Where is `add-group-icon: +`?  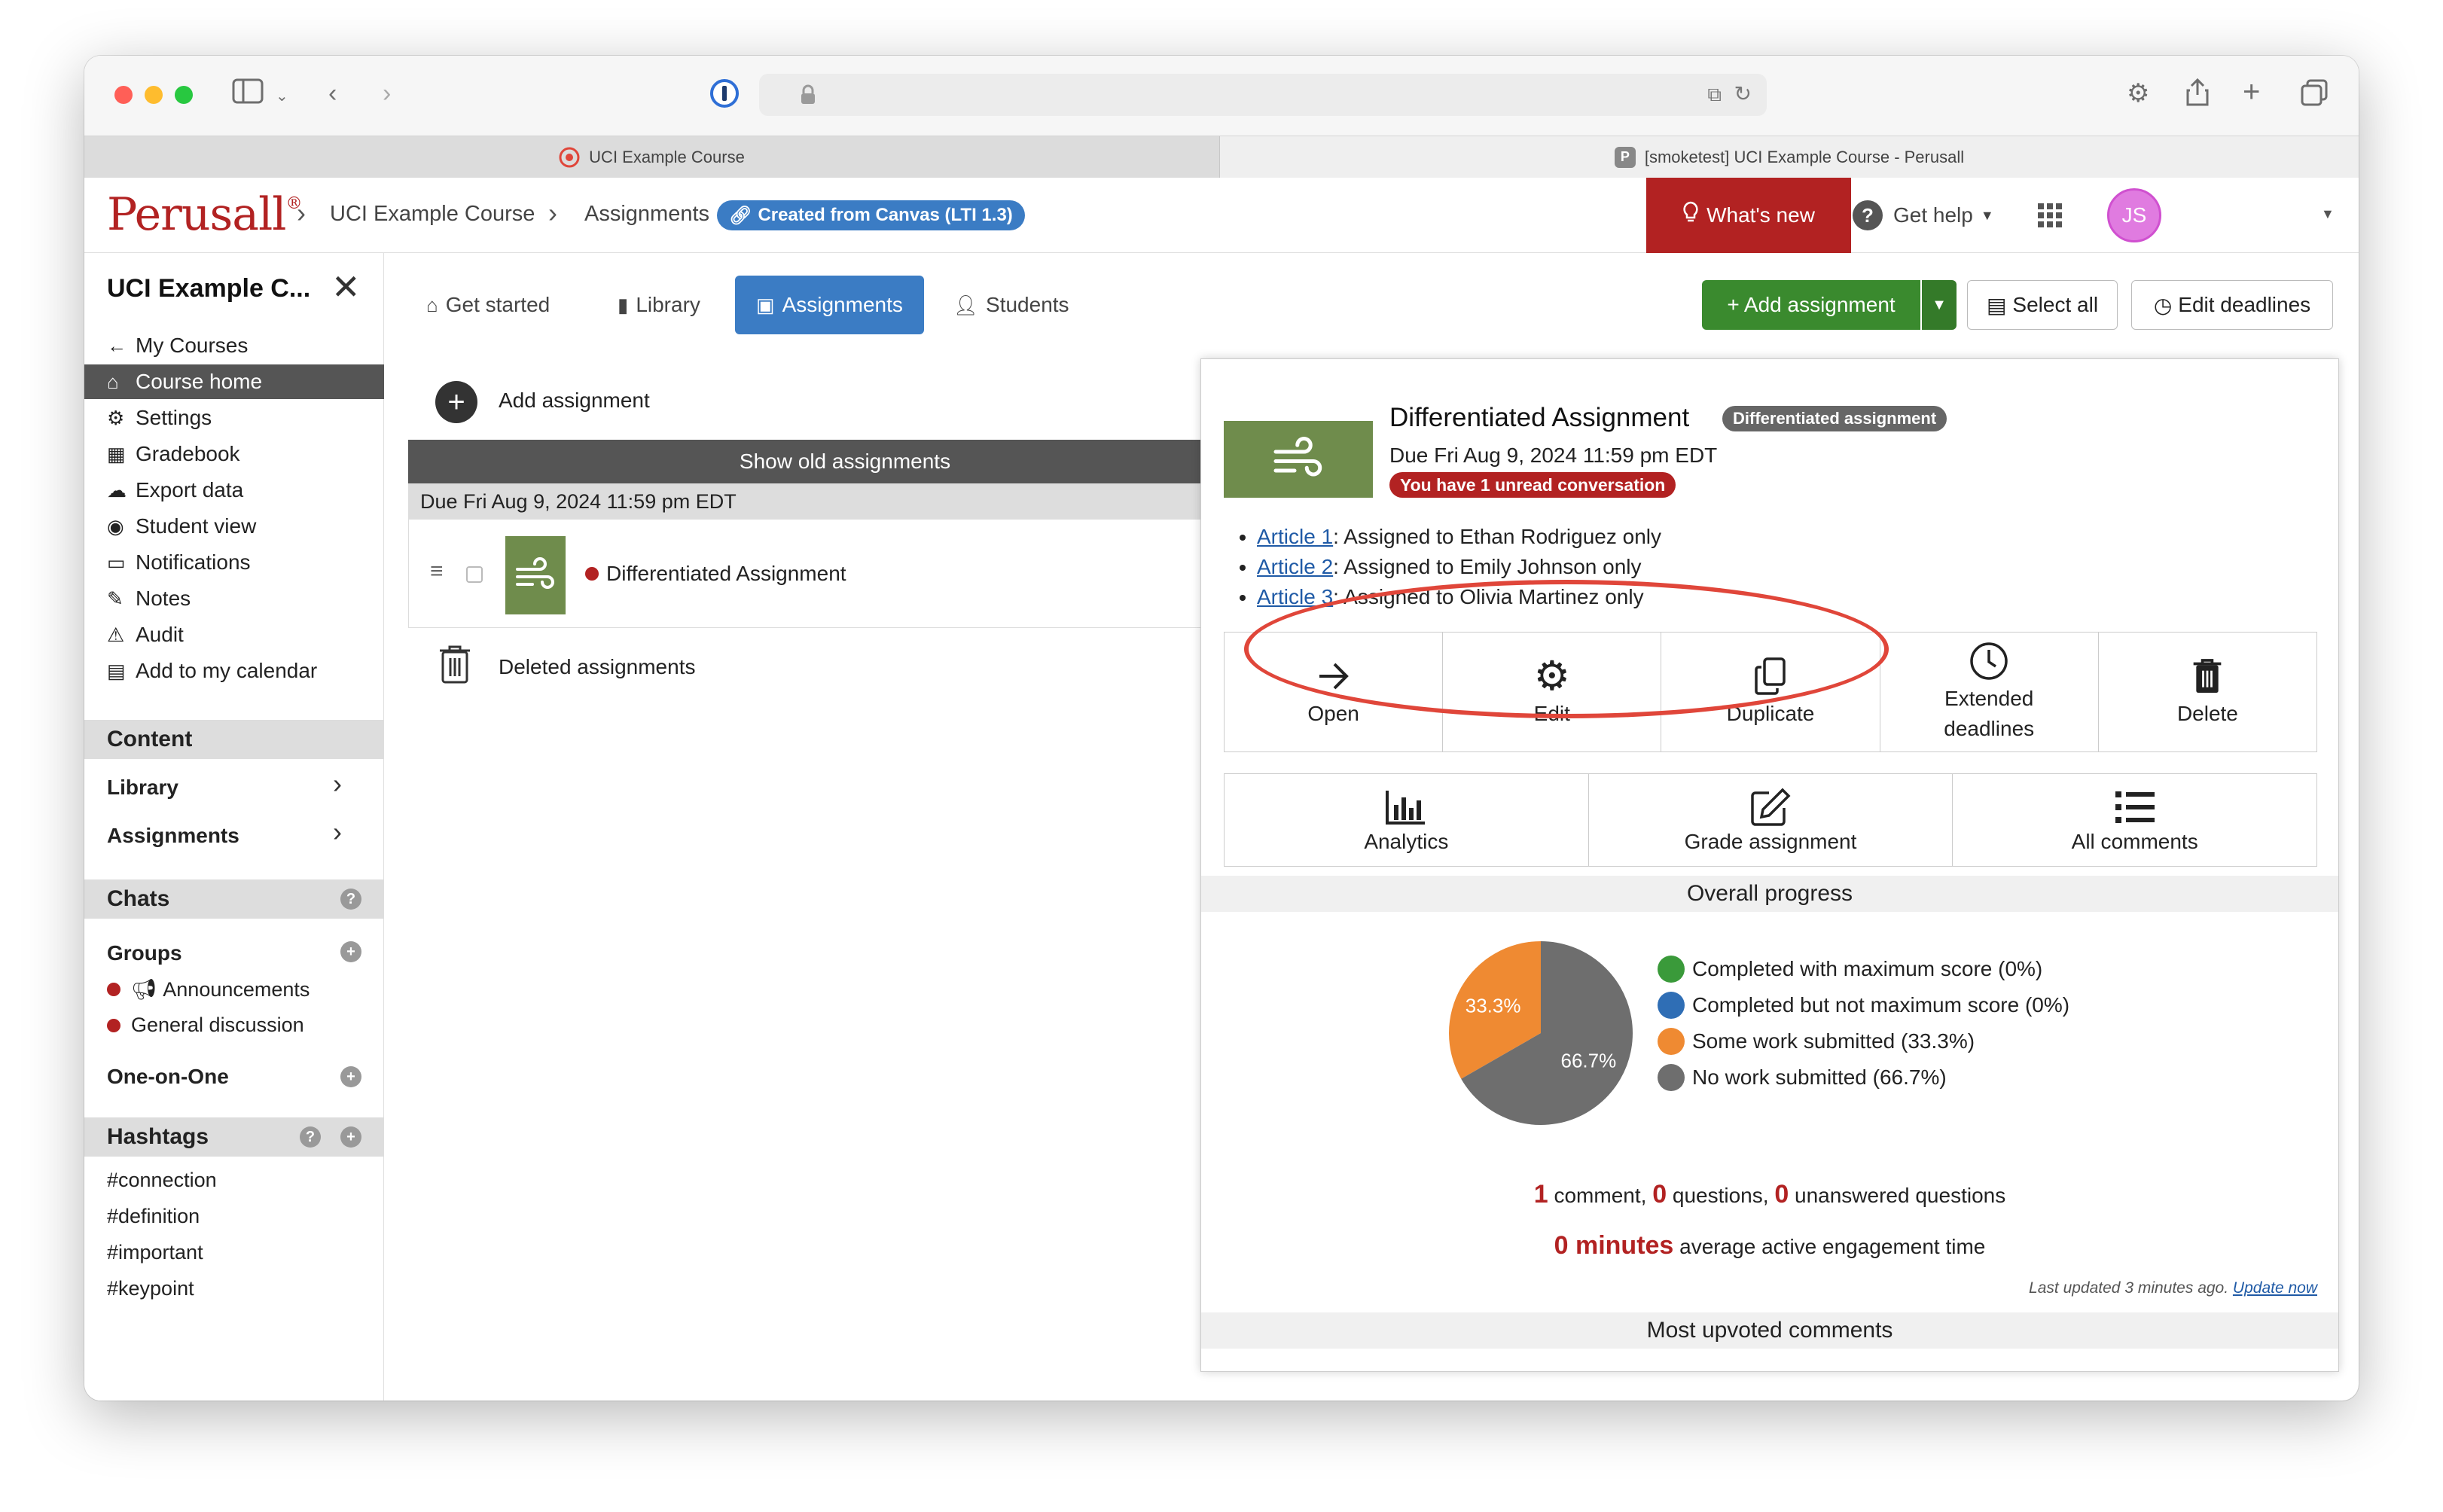 add-group-icon: + is located at coordinates (350, 952).